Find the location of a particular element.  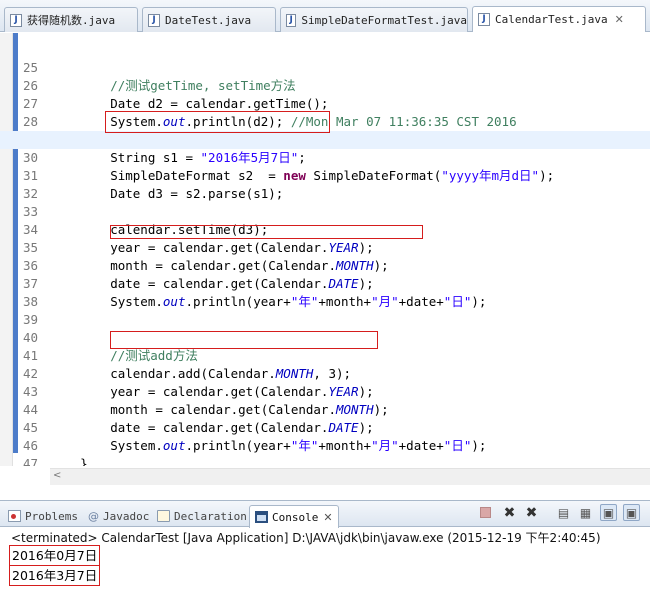

tab-console: Console ✕ is located at coordinates (294, 516).